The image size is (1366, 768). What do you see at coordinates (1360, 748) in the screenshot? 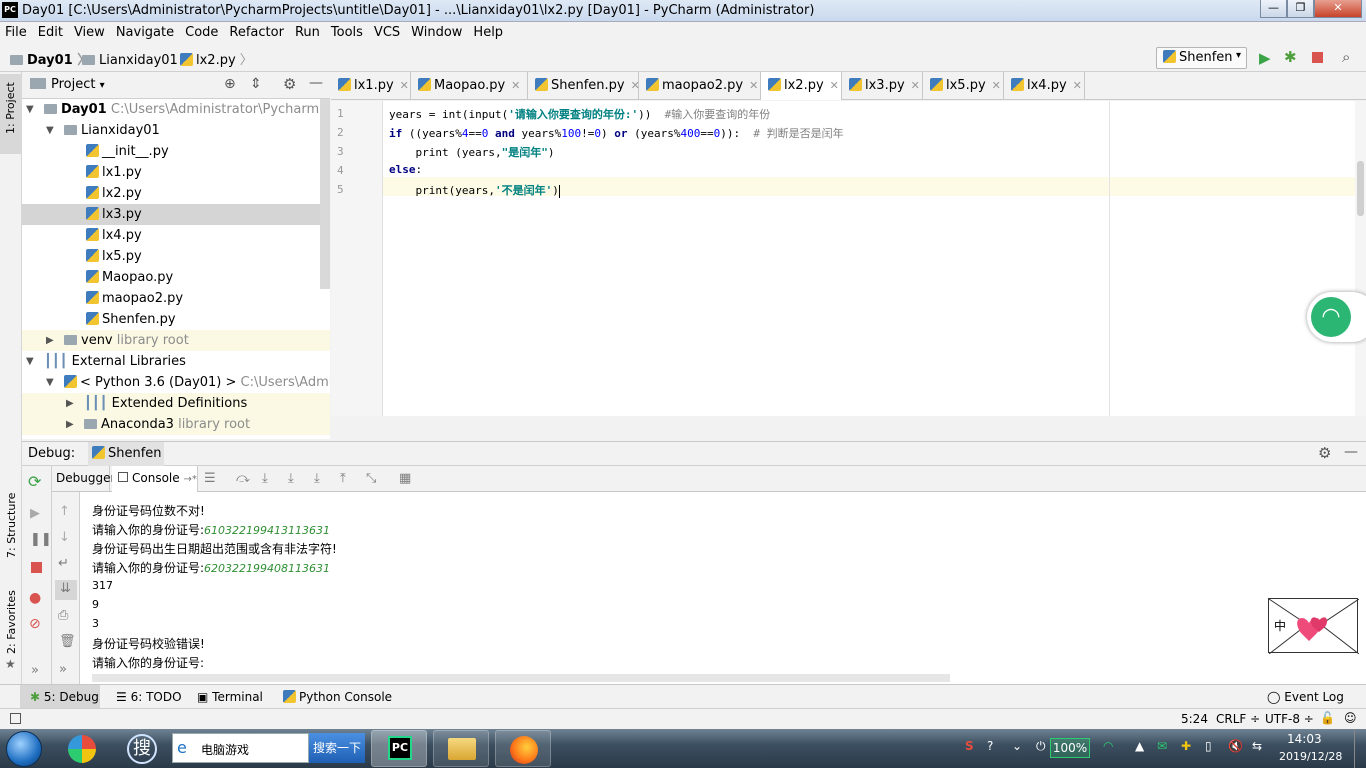
I see `show-desktop-button` at bounding box center [1360, 748].